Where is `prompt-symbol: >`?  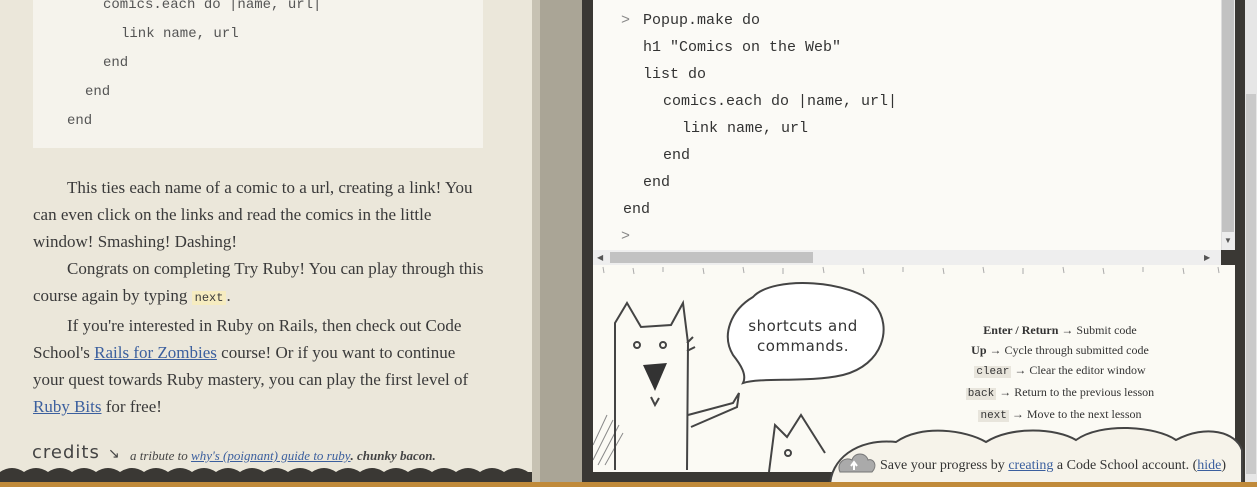 prompt-symbol: > is located at coordinates (626, 20).